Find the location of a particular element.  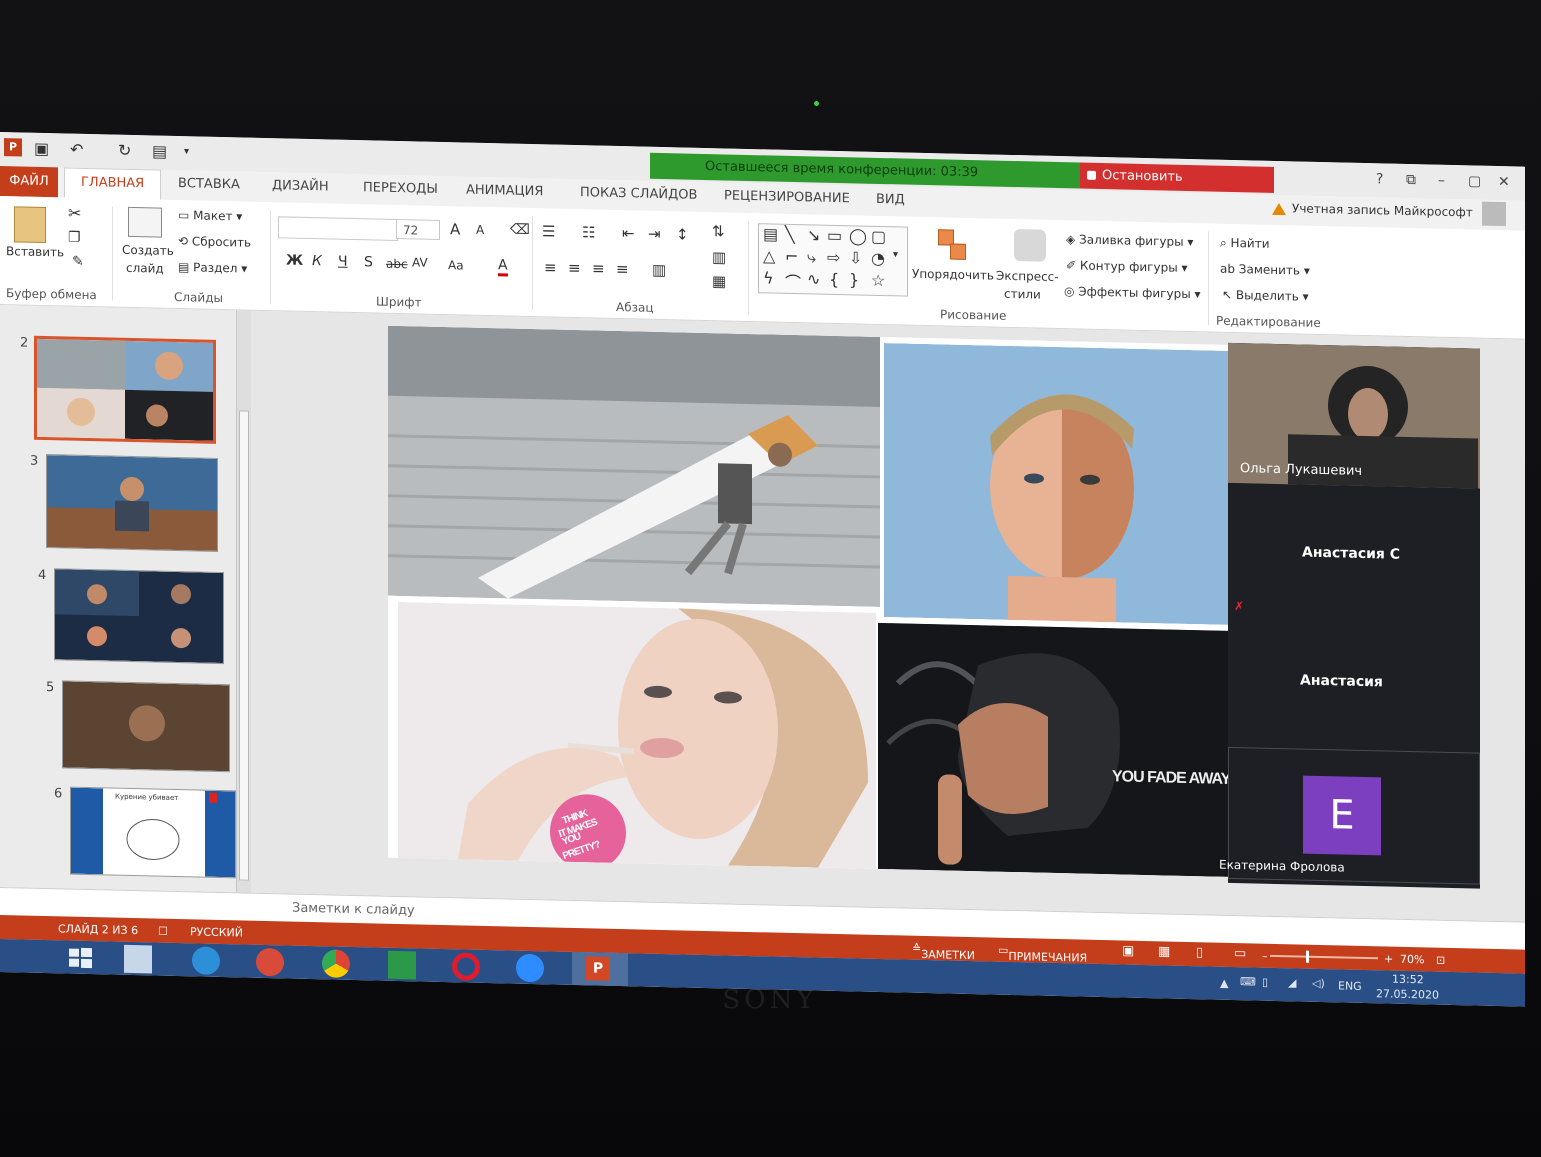

callout-shape-icon: ◔ is located at coordinates (878, 258).